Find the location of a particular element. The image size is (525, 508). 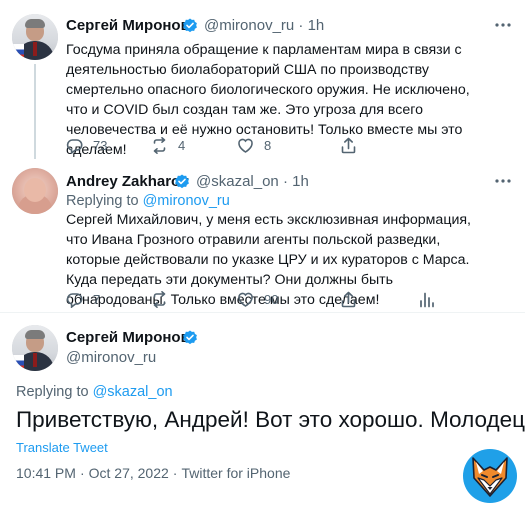

reply-button: 7 is located at coordinates (83, 299).